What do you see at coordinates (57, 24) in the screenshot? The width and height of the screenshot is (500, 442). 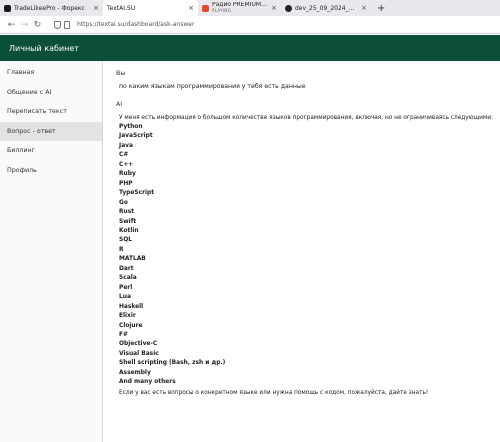 I see `shield-icon` at bounding box center [57, 24].